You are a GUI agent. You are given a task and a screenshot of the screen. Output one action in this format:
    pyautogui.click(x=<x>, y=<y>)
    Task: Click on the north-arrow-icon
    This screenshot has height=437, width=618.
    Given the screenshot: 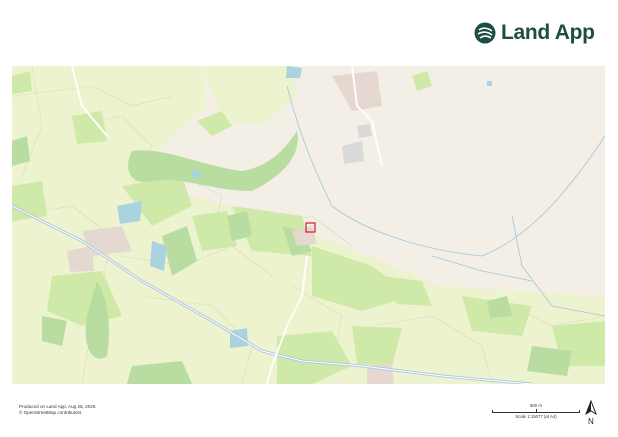 What is the action you would take?
    pyautogui.click(x=591, y=407)
    